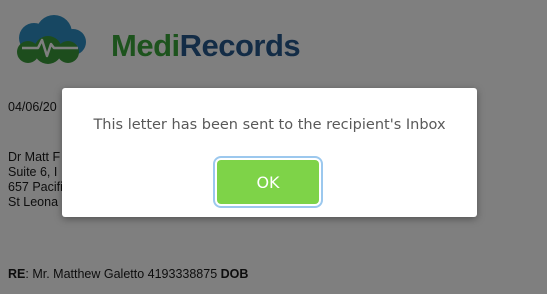  I want to click on ok-button: OK, so click(268, 182).